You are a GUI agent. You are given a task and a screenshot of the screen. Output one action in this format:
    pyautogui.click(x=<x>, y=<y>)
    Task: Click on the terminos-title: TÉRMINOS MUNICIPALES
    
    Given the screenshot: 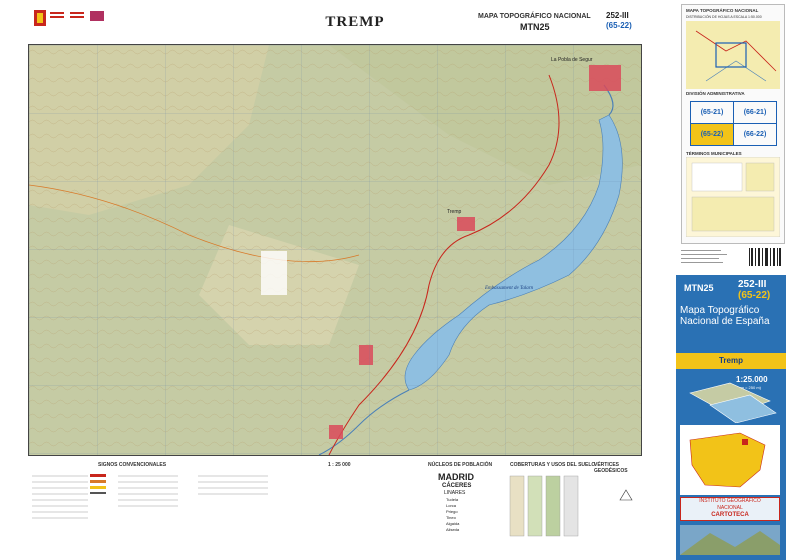 What is the action you would take?
    pyautogui.click(x=714, y=153)
    